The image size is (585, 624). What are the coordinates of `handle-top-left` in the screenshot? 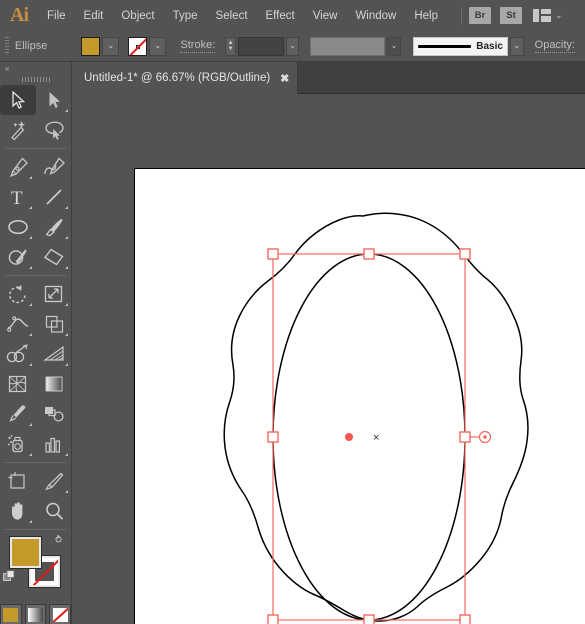 It's located at (273, 254).